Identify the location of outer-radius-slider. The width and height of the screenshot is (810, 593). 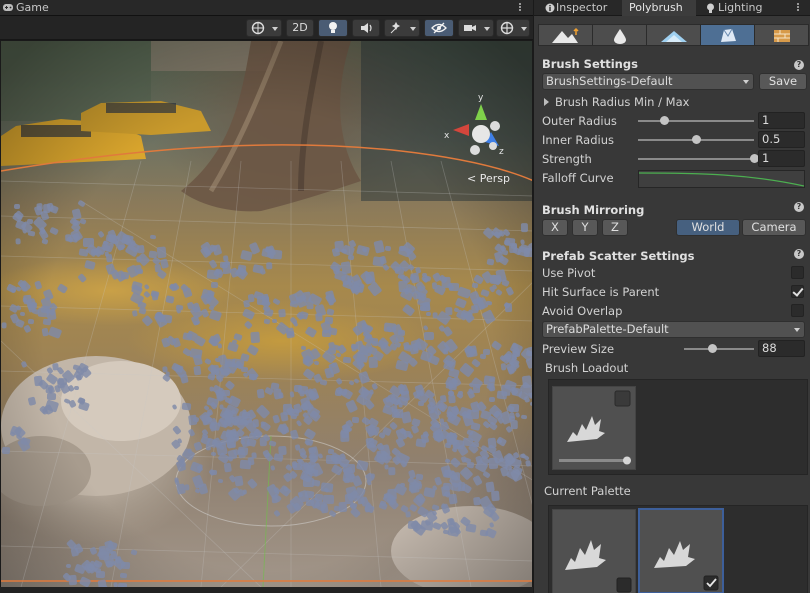
(696, 121).